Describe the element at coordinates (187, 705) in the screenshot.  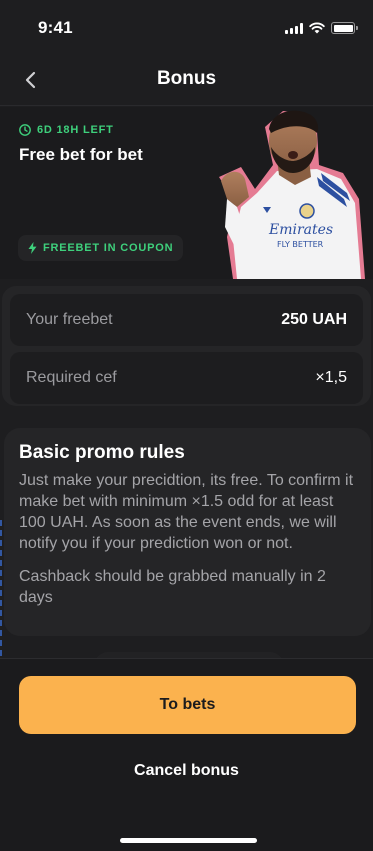
I see `to-bets-button: To bets` at that location.